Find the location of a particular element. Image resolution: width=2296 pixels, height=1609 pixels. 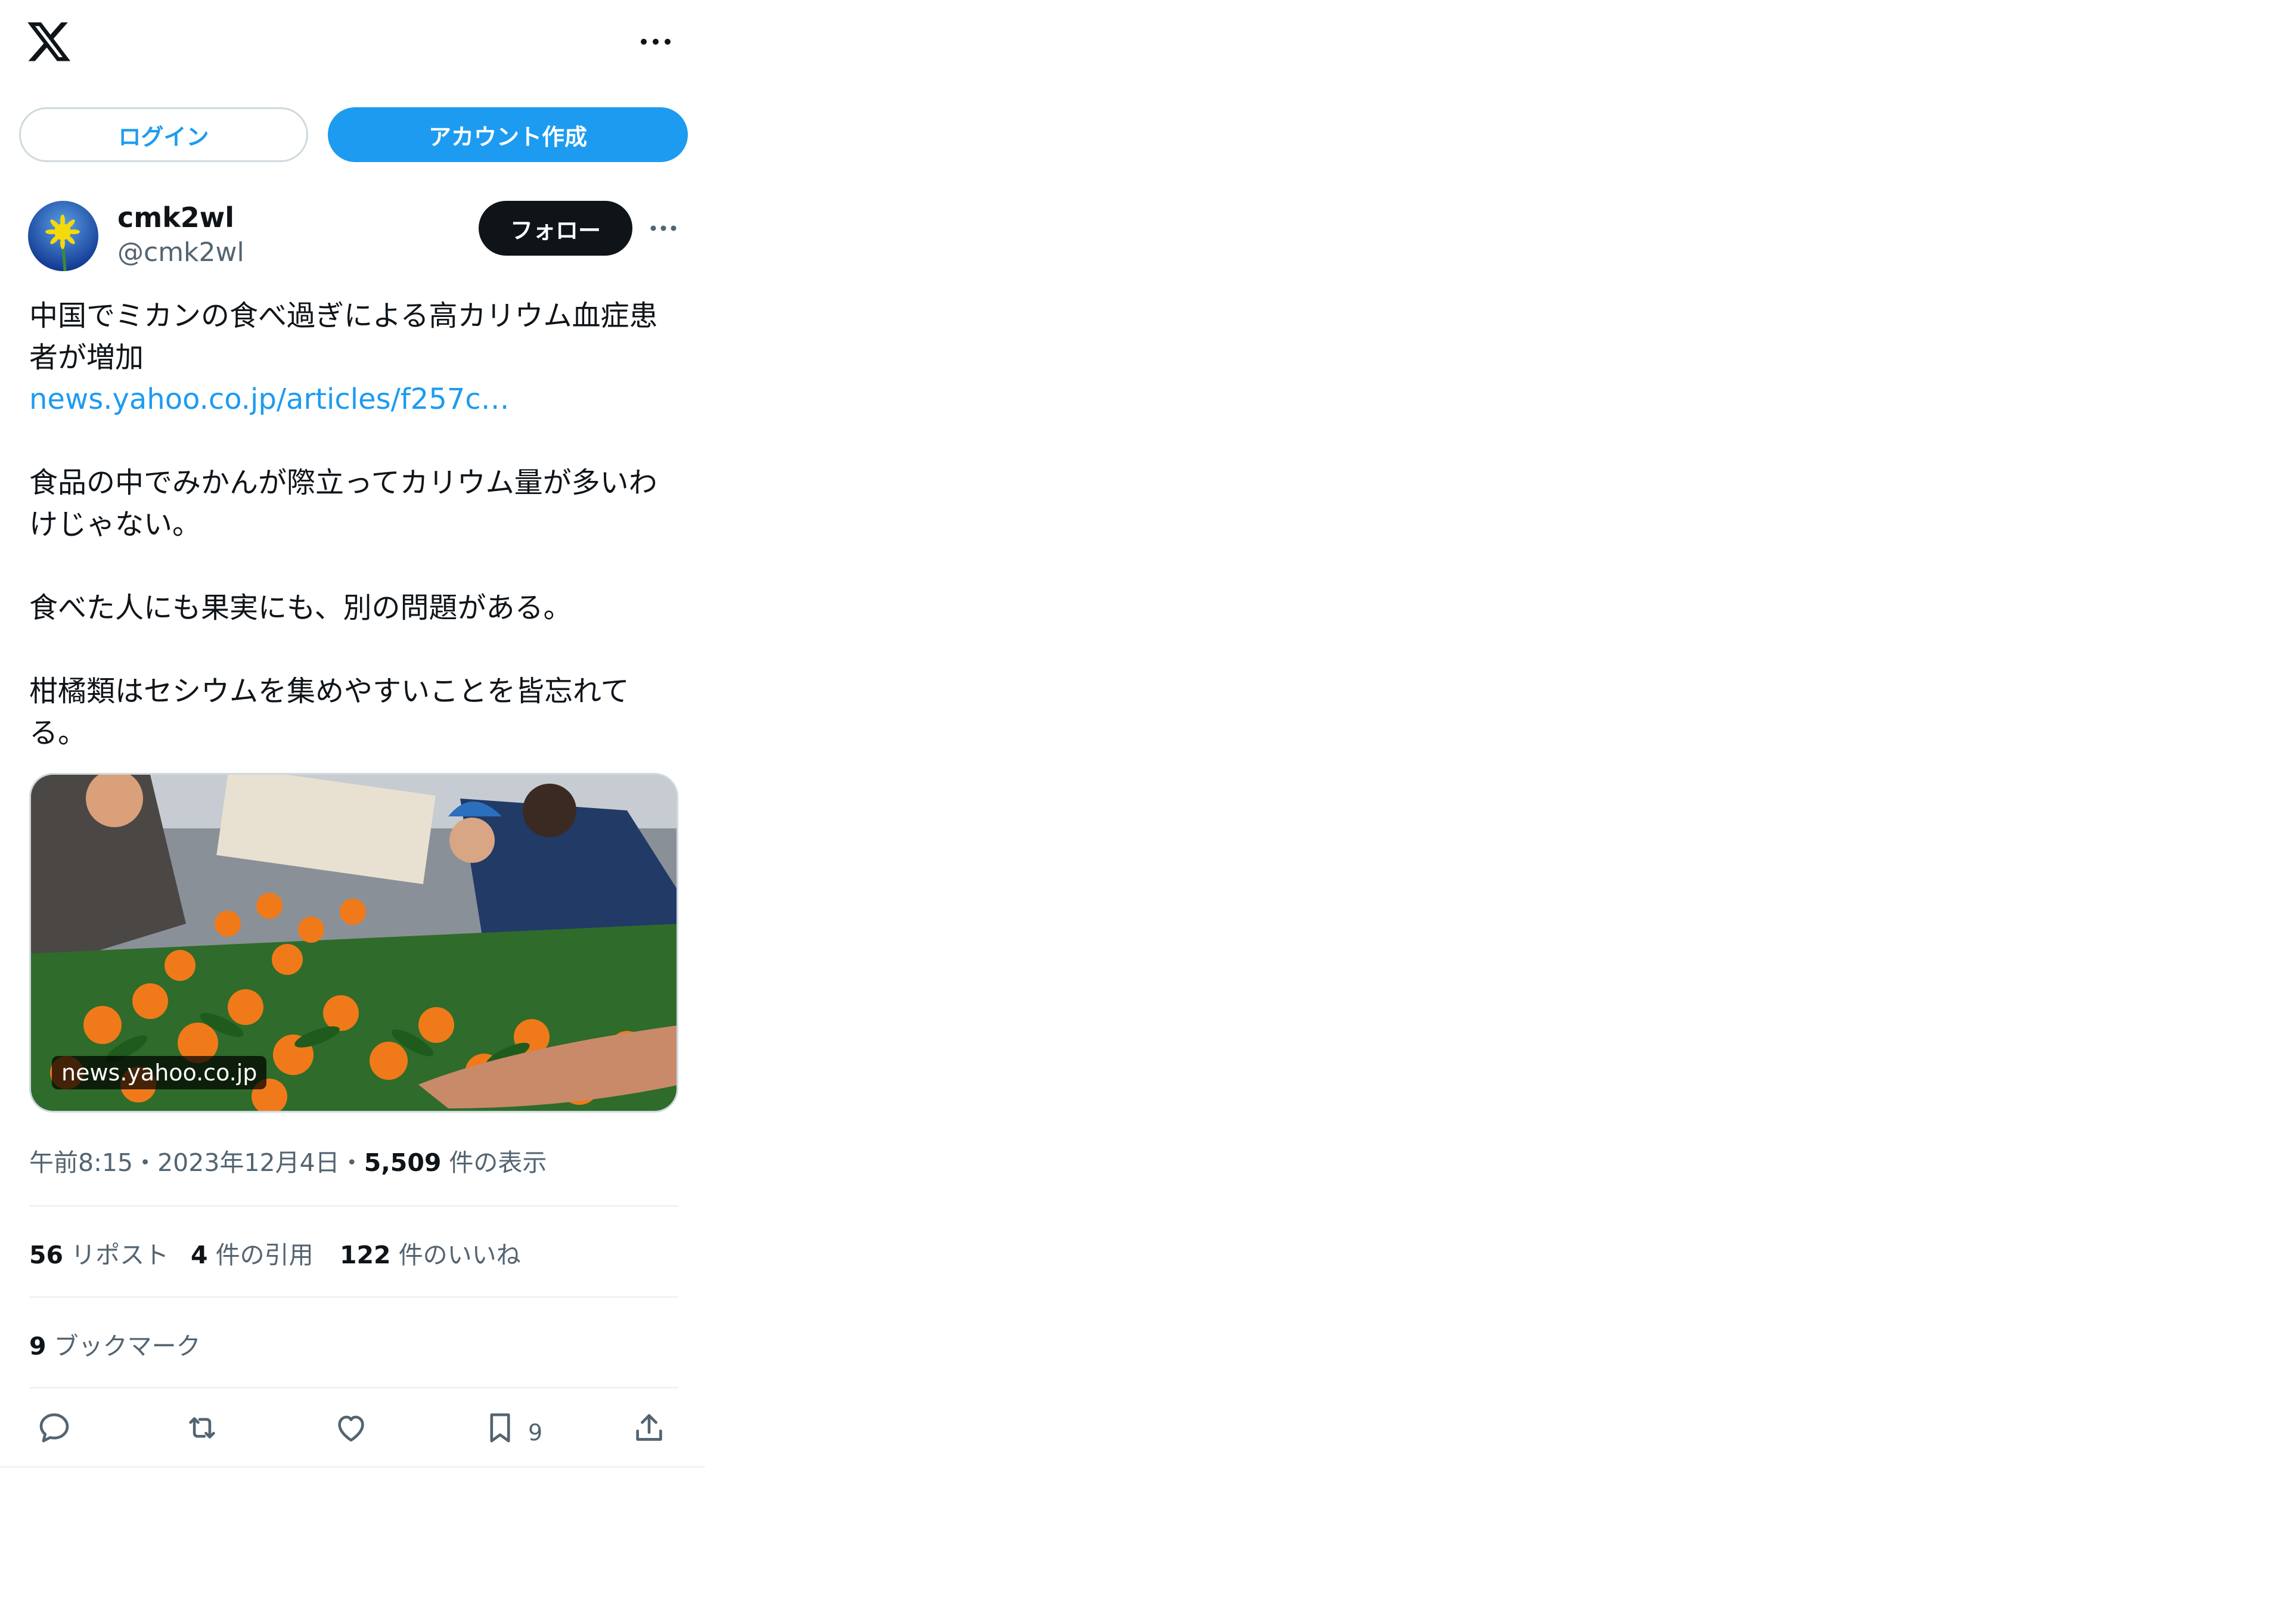

reposts-stat: 56 リポスト is located at coordinates (99, 1253).